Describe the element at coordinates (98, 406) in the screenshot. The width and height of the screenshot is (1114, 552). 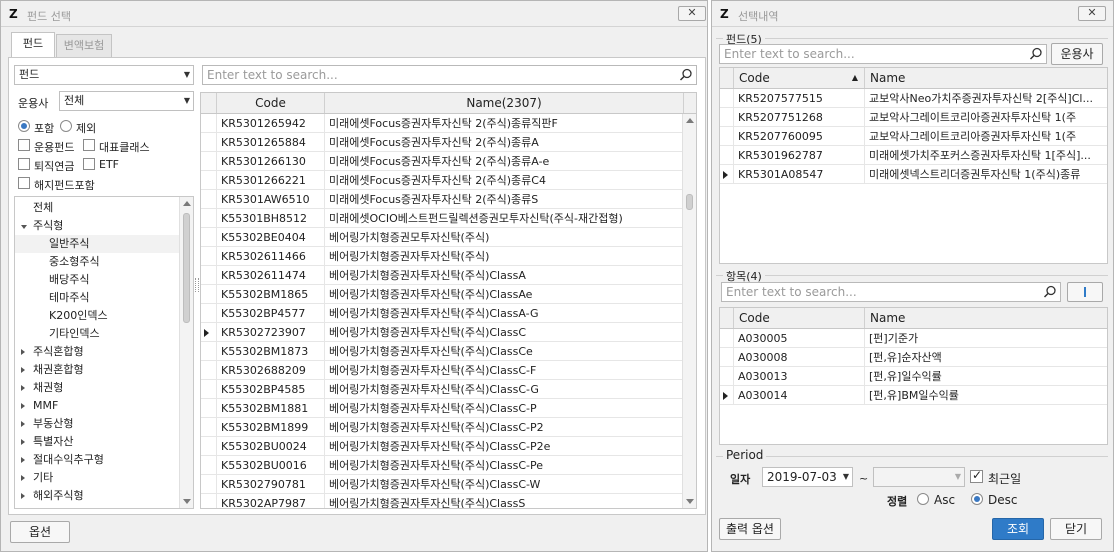
I see `tree-item: MMF` at that location.